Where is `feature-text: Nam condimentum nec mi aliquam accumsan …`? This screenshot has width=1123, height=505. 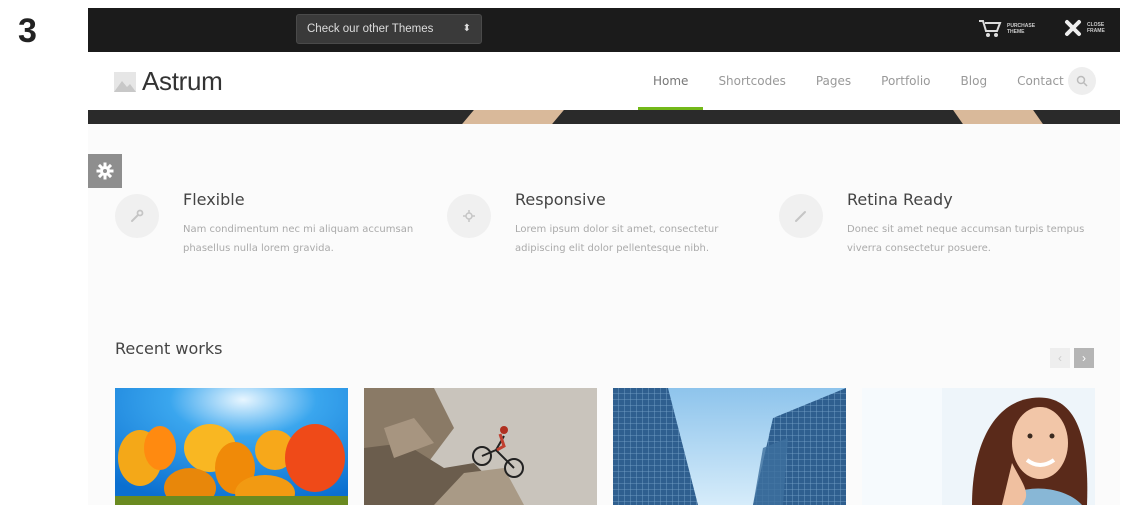
feature-text: Nam condimentum nec mi aliquam accumsan … is located at coordinates (298, 239).